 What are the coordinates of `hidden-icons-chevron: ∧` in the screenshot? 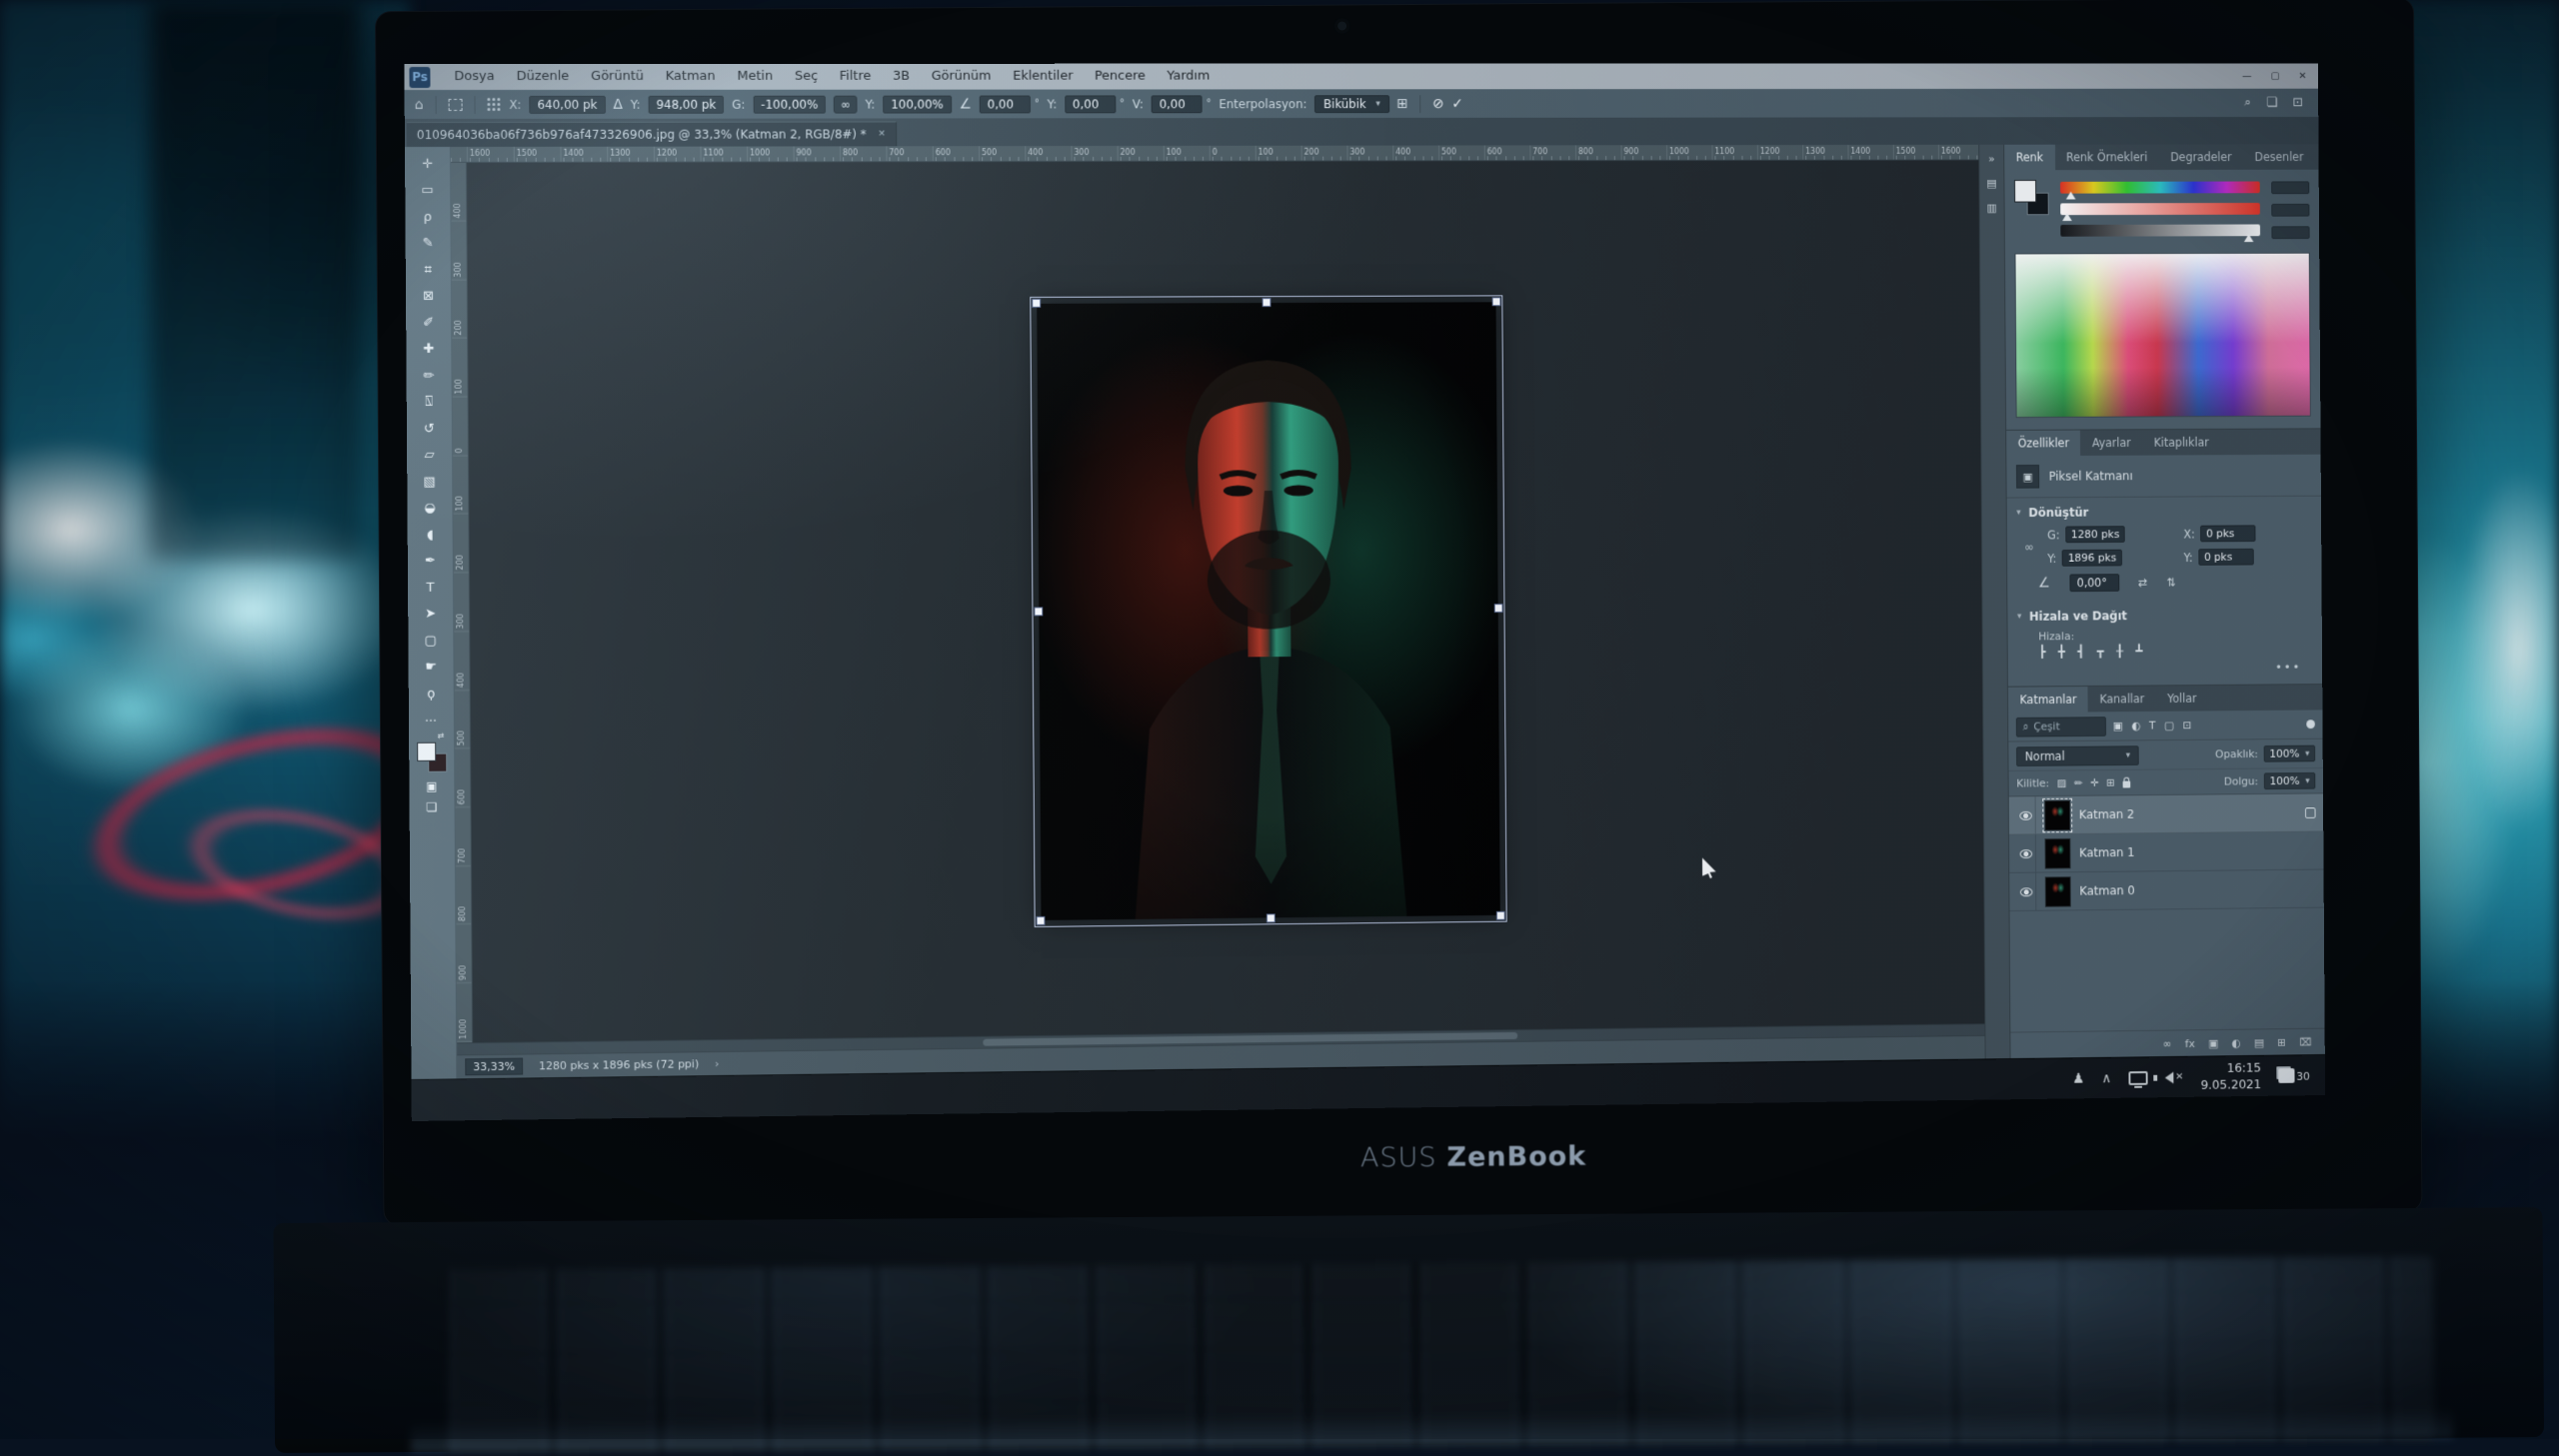 It's located at (2106, 1078).